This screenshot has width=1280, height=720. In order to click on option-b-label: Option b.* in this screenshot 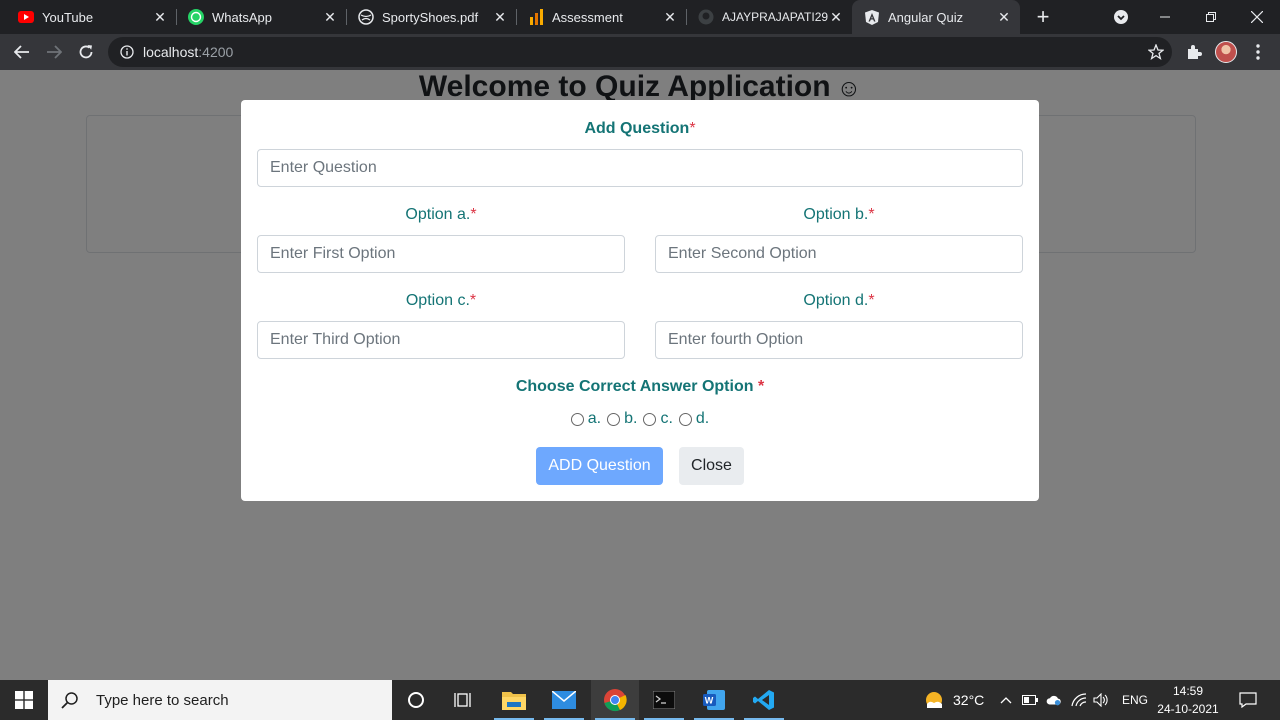, I will do `click(839, 215)`.